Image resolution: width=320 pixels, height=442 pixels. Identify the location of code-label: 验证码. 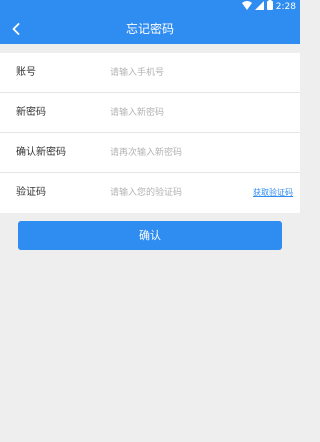
(31, 192).